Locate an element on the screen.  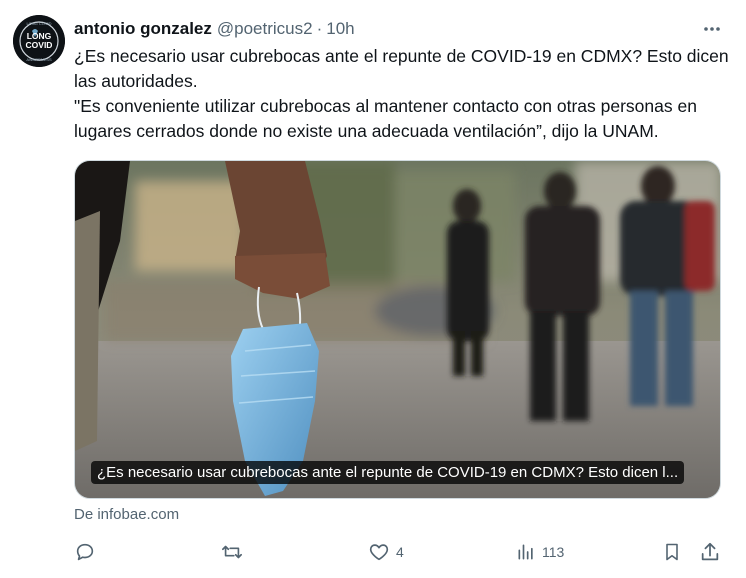
card-source: De infobae.com is located at coordinates (126, 514).